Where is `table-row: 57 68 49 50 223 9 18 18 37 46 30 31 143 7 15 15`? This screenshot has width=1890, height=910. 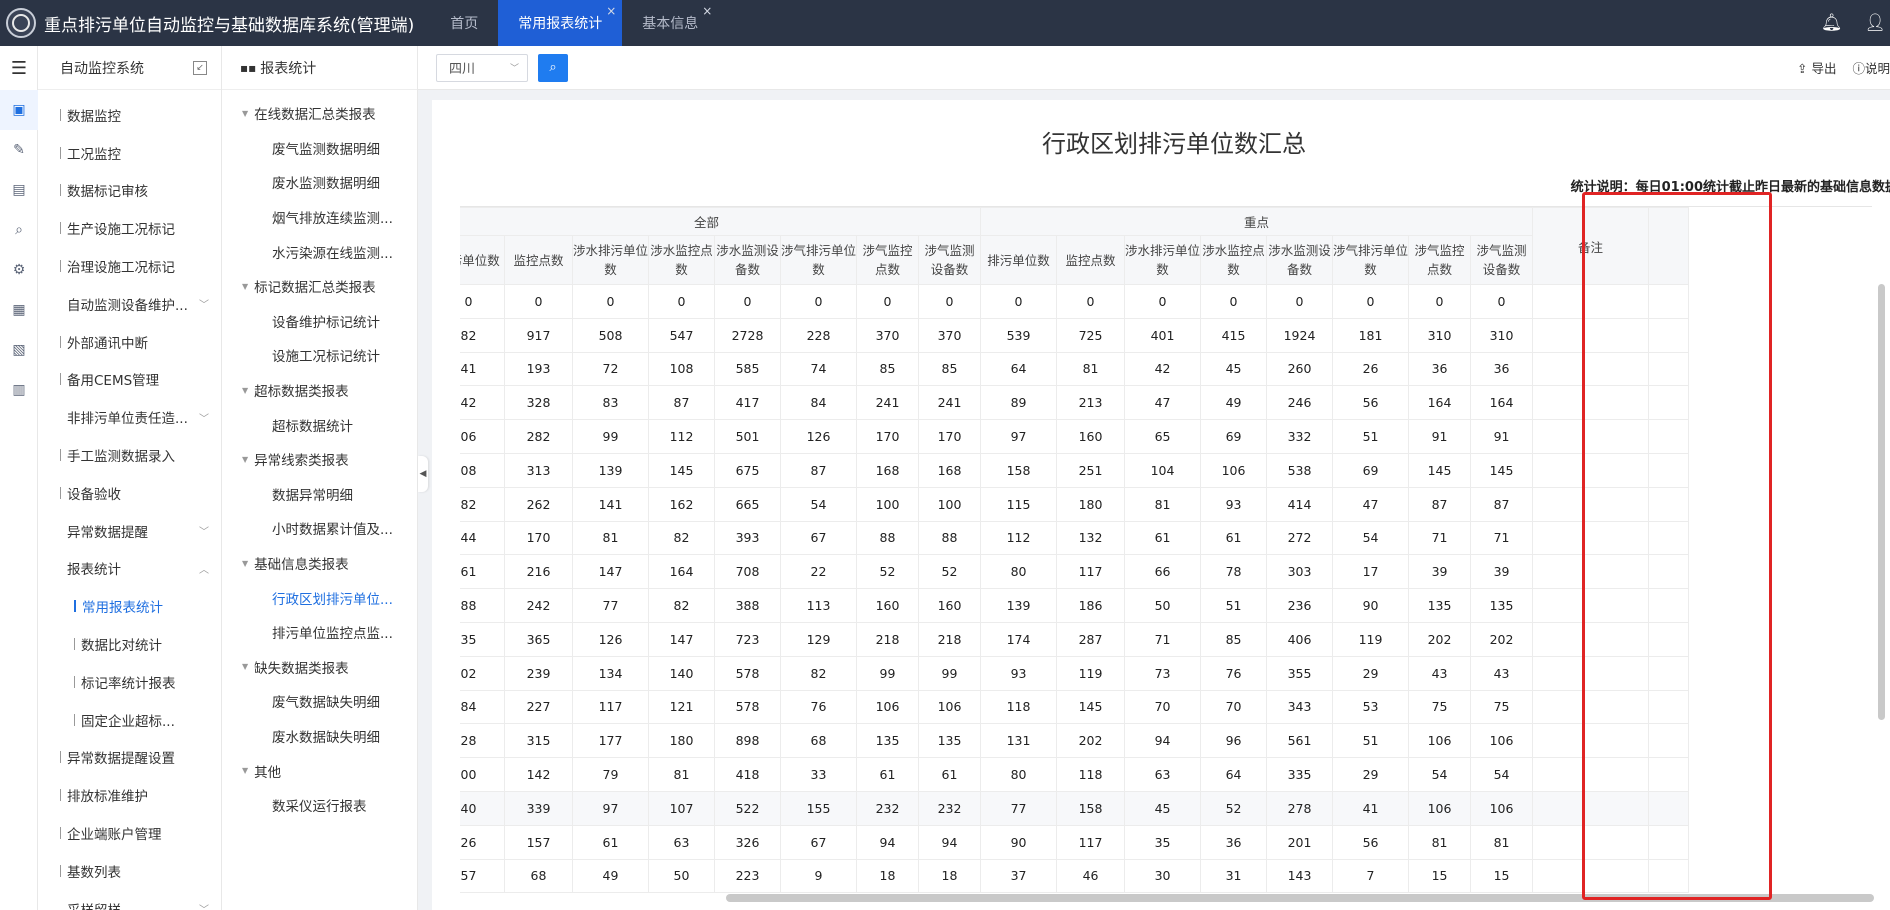 table-row: 57 68 49 50 223 9 18 18 37 46 30 31 143 7 15 15 is located at coordinates (1075, 876).